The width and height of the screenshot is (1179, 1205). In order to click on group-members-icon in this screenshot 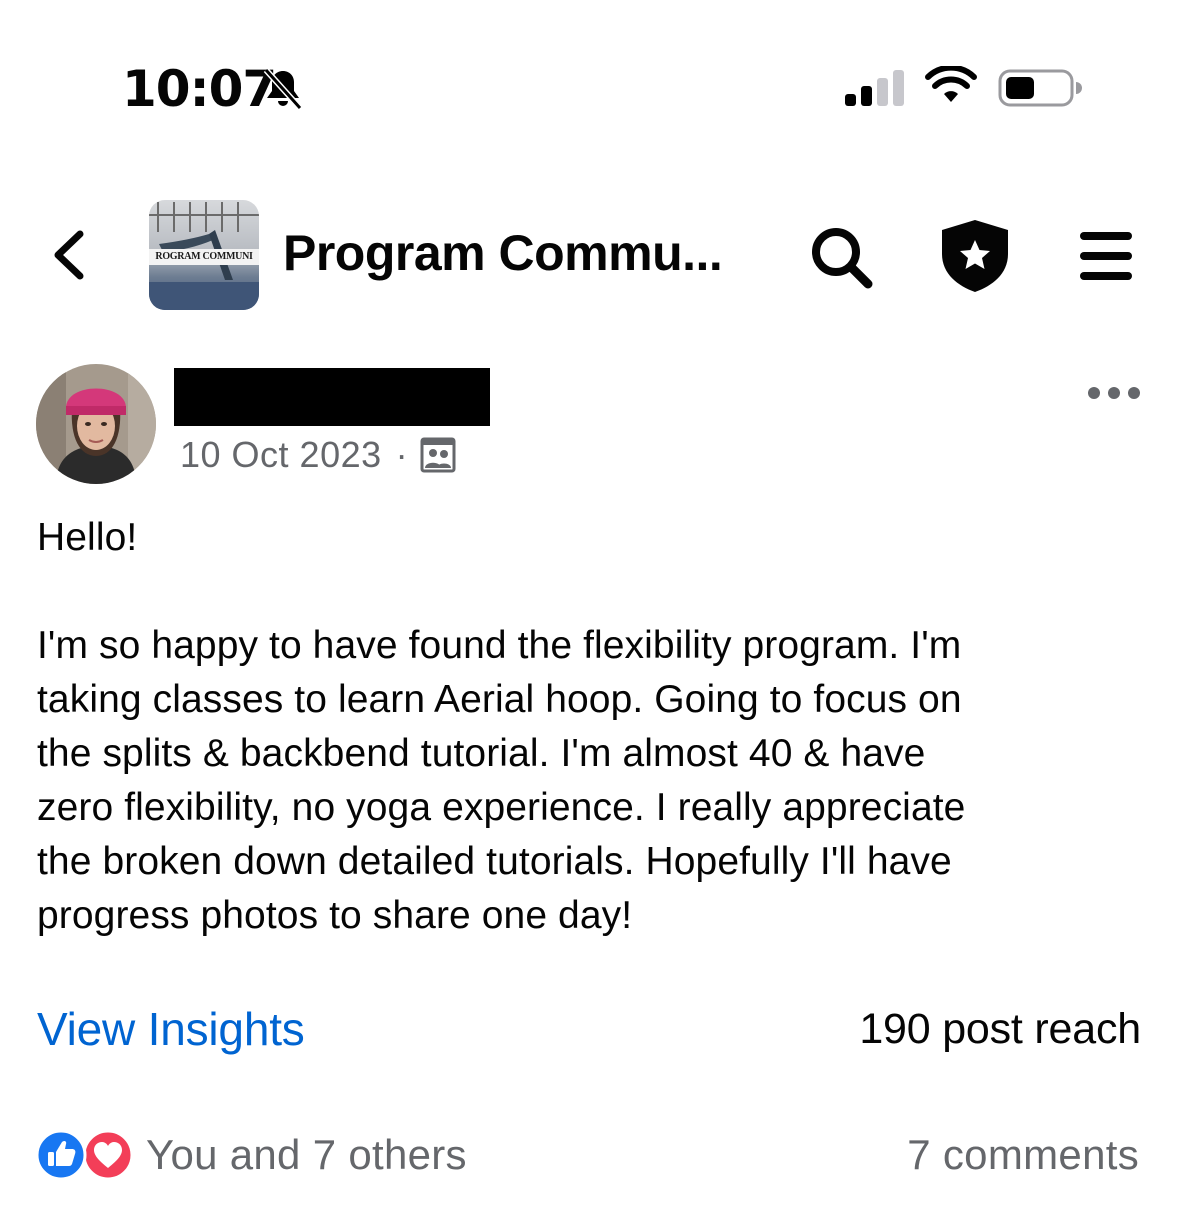, I will do `click(438, 455)`.